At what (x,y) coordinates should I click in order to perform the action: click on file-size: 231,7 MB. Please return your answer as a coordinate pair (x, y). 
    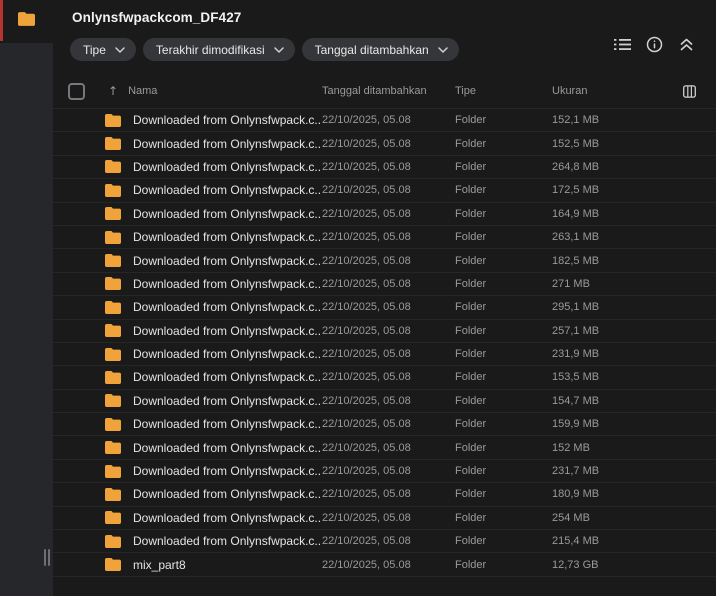
    Looking at the image, I should click on (576, 471).